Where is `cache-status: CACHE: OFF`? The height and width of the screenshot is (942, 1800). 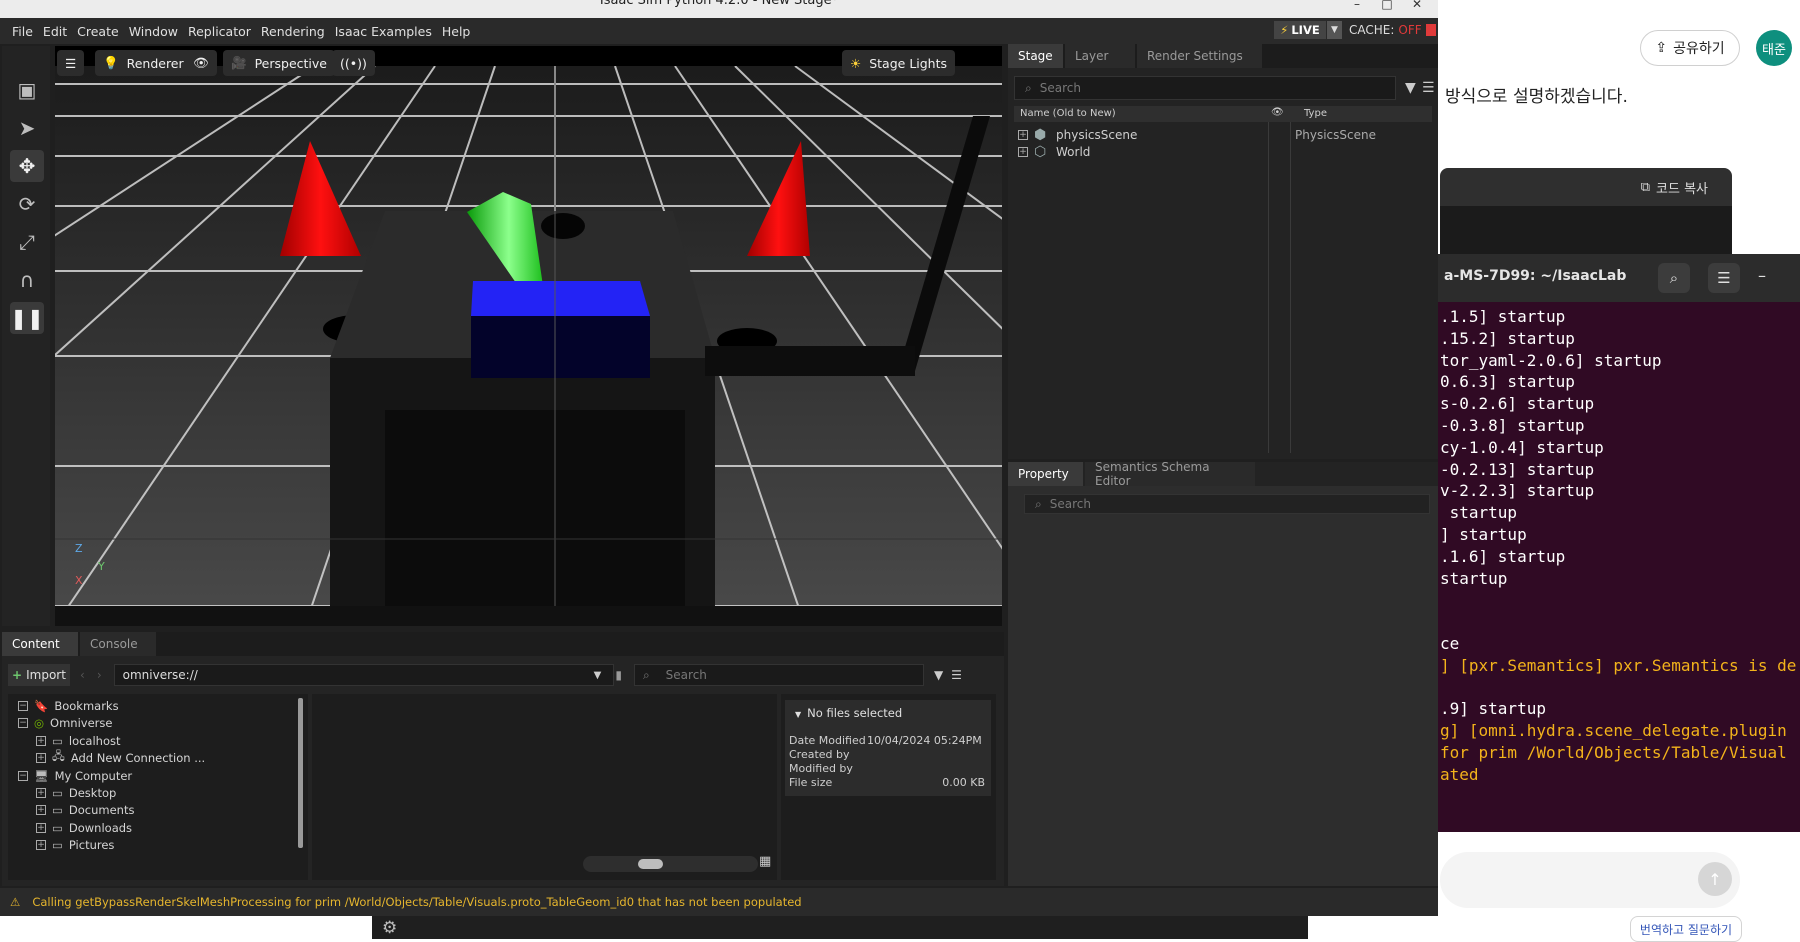 cache-status: CACHE: OFF is located at coordinates (1392, 30).